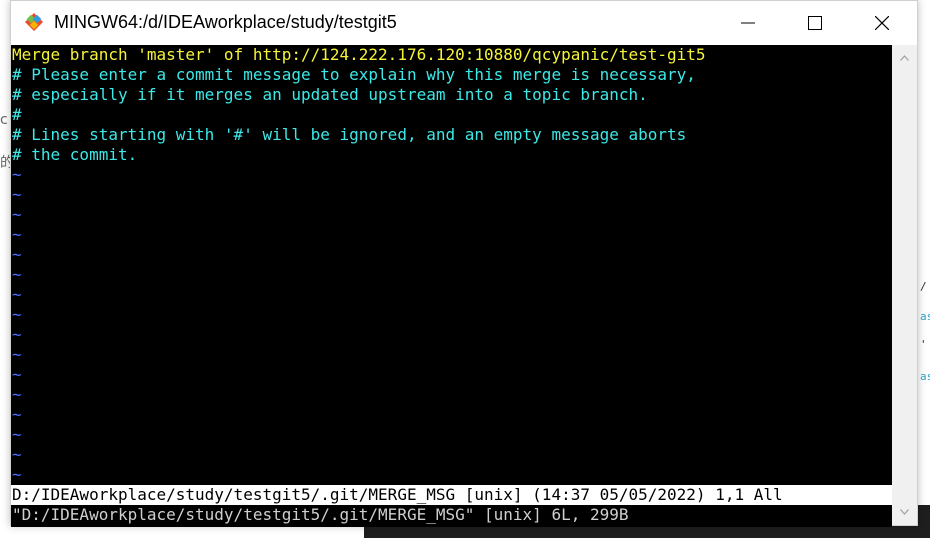  Describe the element at coordinates (75, 154) in the screenshot. I see `comment-line: # the commit.` at that location.